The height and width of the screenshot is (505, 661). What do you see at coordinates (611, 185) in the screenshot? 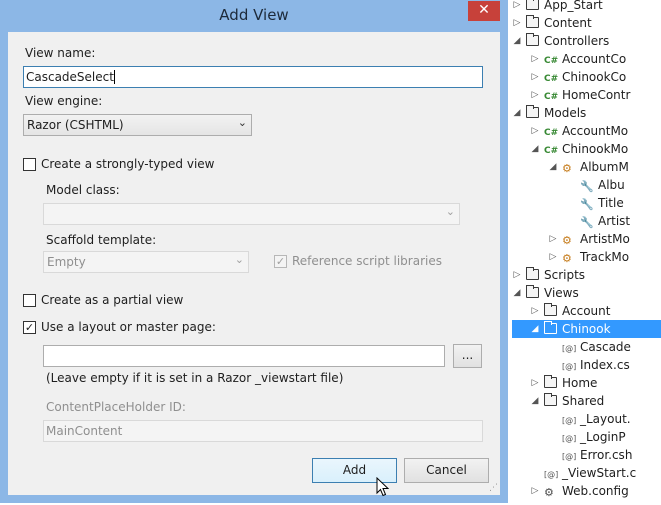
I see `tree-item-label: Albu` at bounding box center [611, 185].